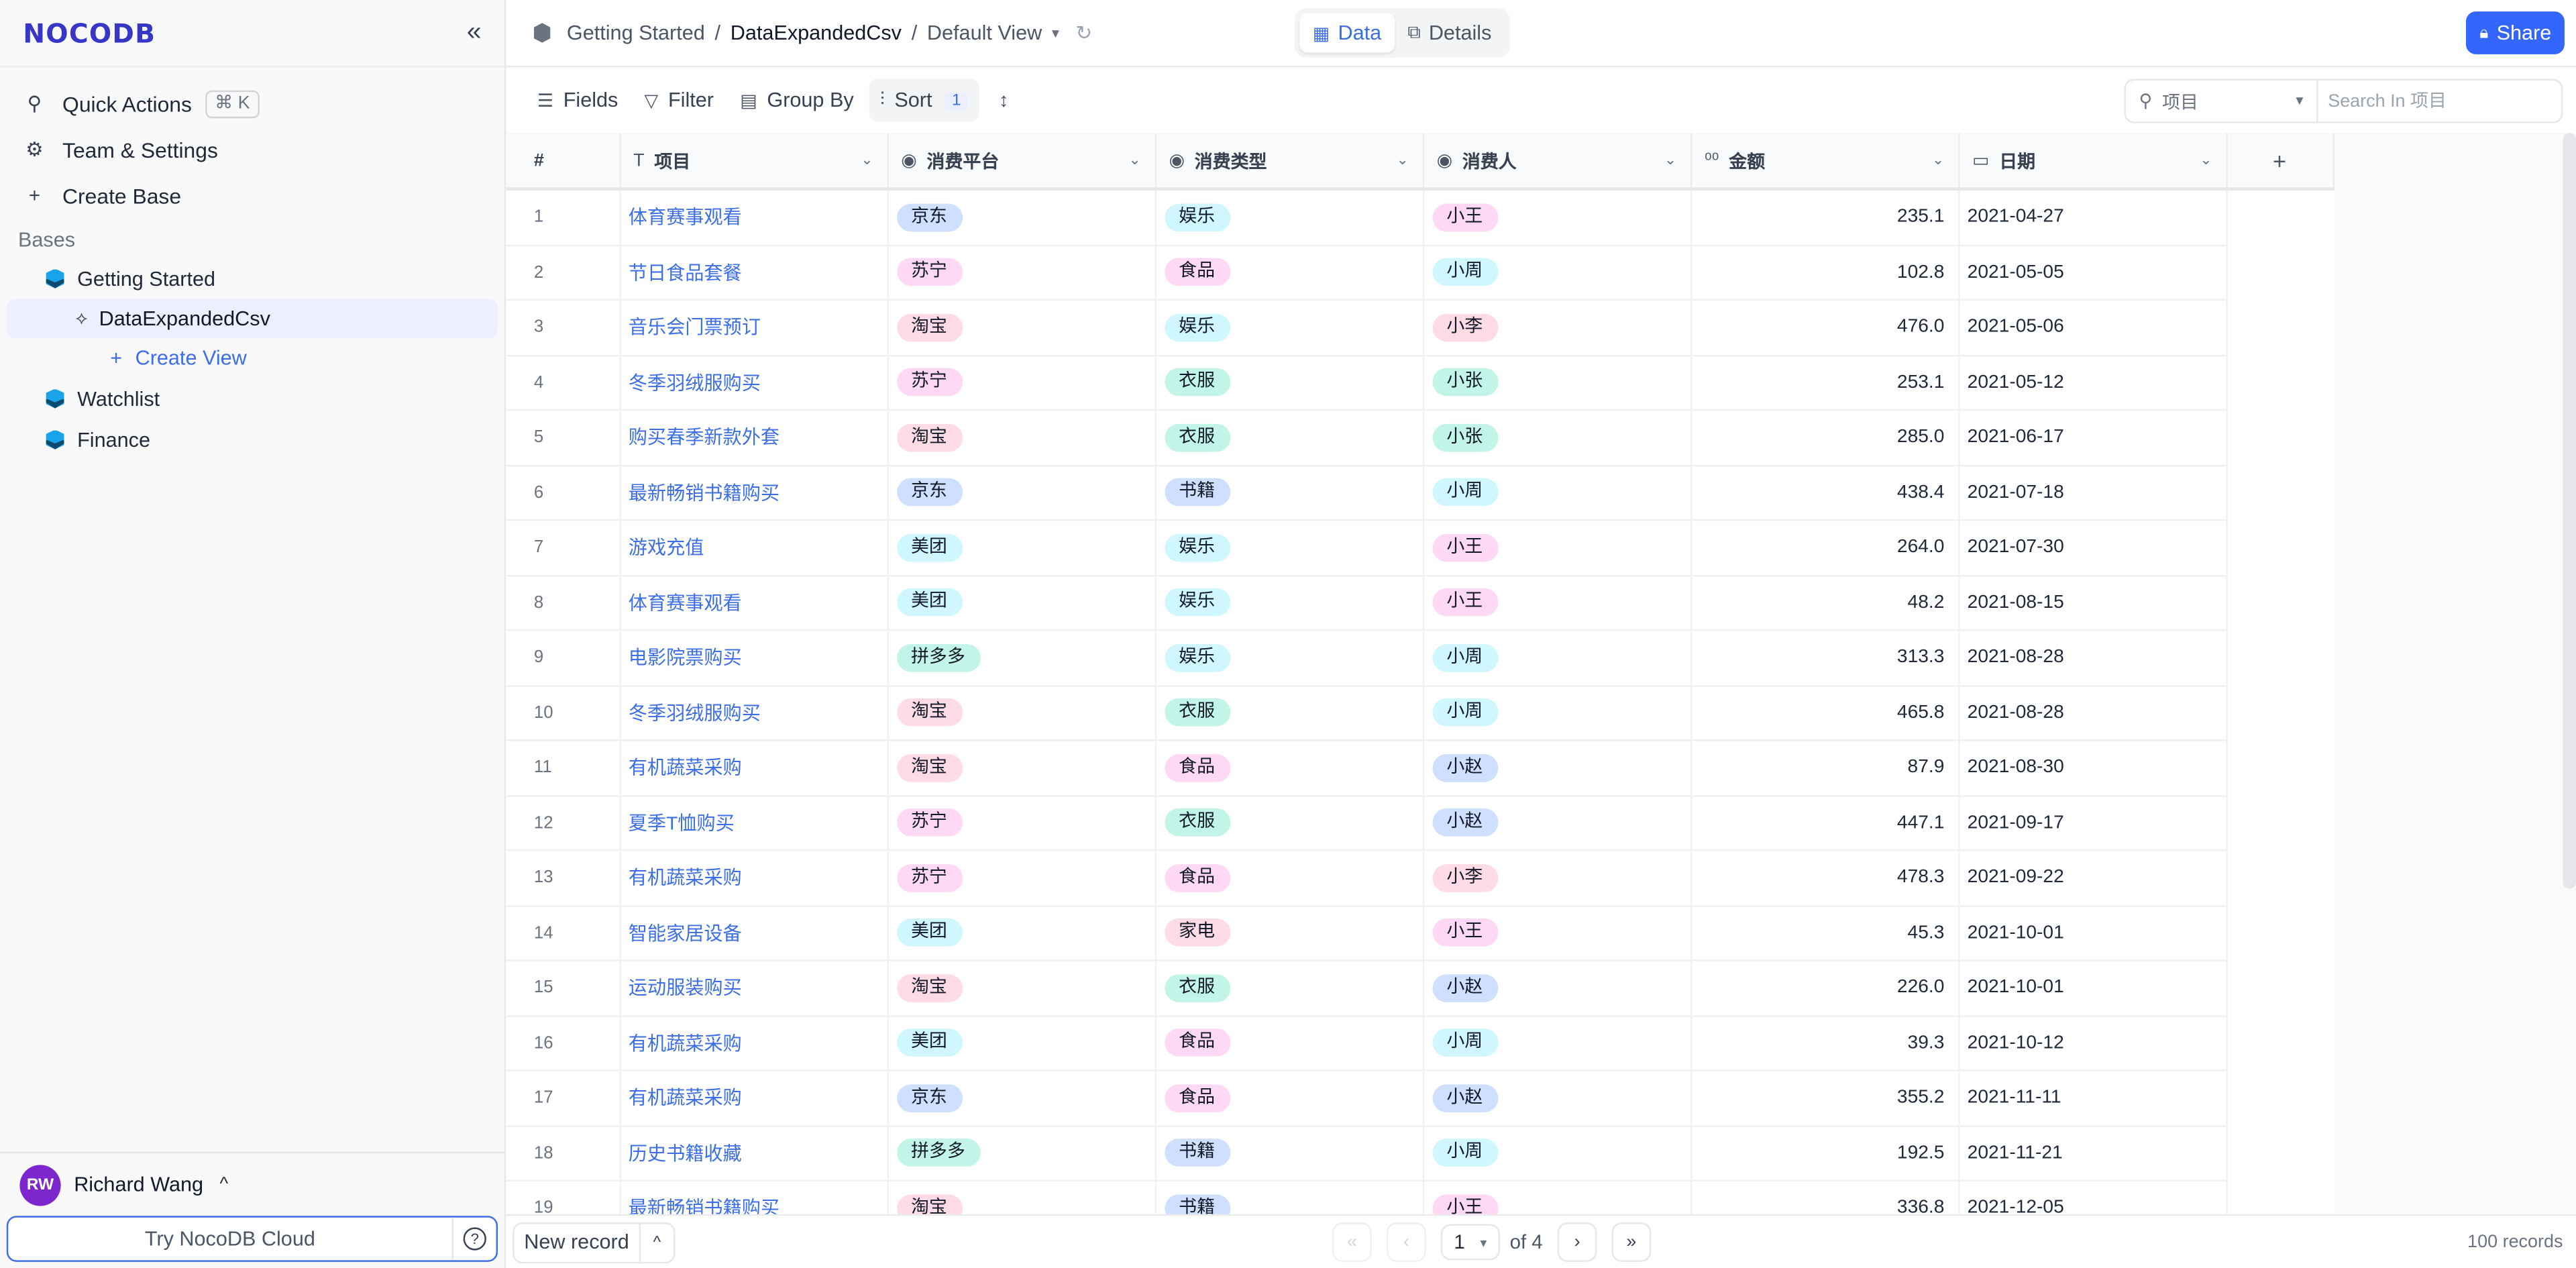 This screenshot has height=1268, width=2576. What do you see at coordinates (2439, 101) in the screenshot?
I see `search-input` at bounding box center [2439, 101].